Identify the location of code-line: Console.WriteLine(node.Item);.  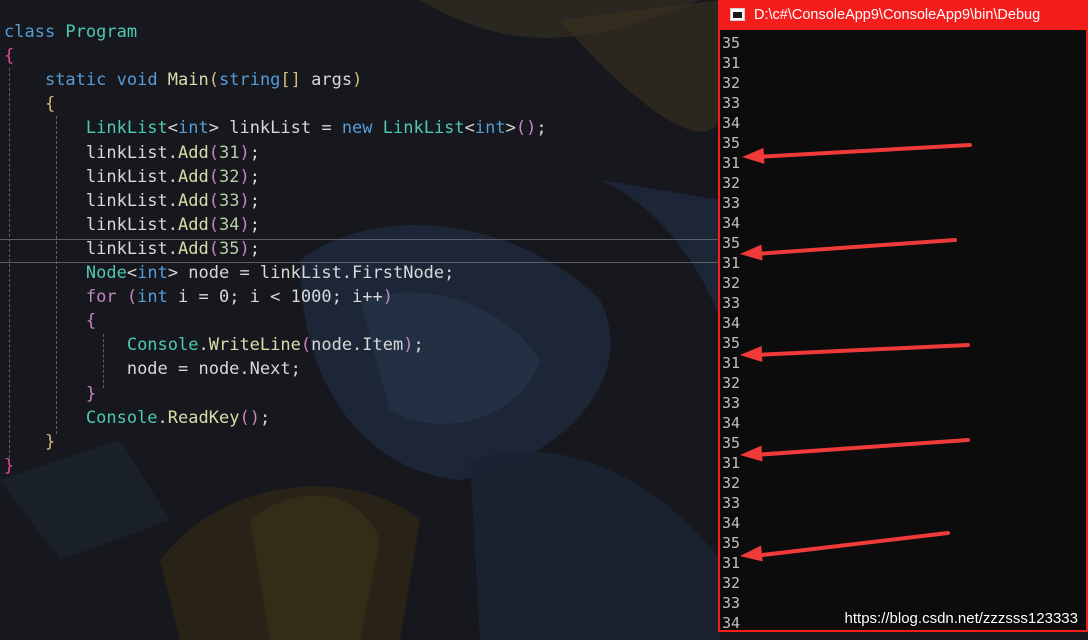
(214, 345).